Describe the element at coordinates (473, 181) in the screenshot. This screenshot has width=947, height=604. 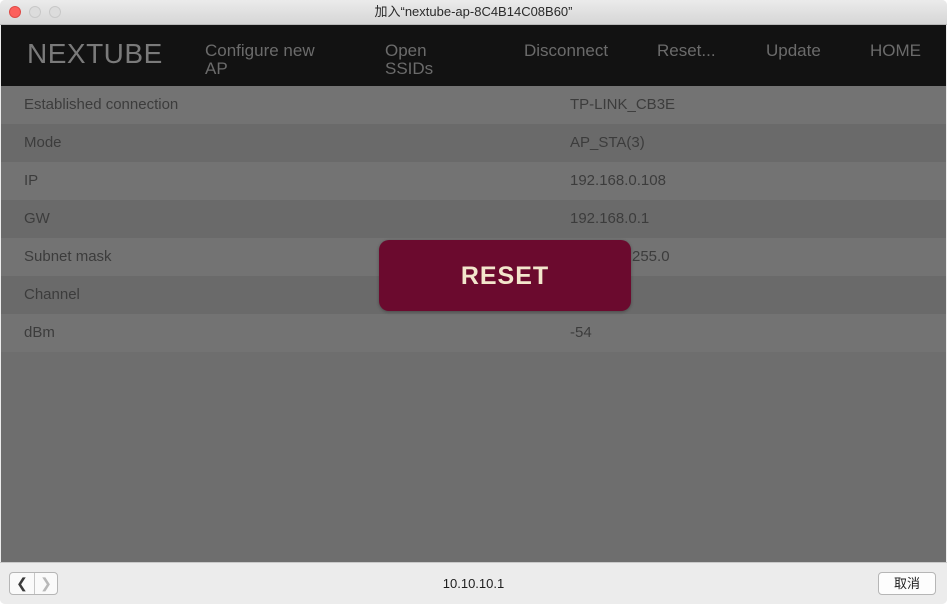
I see `table-row: IP 192.168.0.108` at that location.